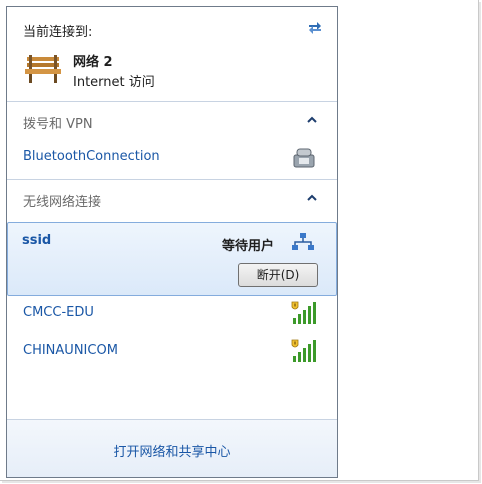 The width and height of the screenshot is (482, 484). I want to click on wireless-section-title: 无线网络连接, so click(62, 202).